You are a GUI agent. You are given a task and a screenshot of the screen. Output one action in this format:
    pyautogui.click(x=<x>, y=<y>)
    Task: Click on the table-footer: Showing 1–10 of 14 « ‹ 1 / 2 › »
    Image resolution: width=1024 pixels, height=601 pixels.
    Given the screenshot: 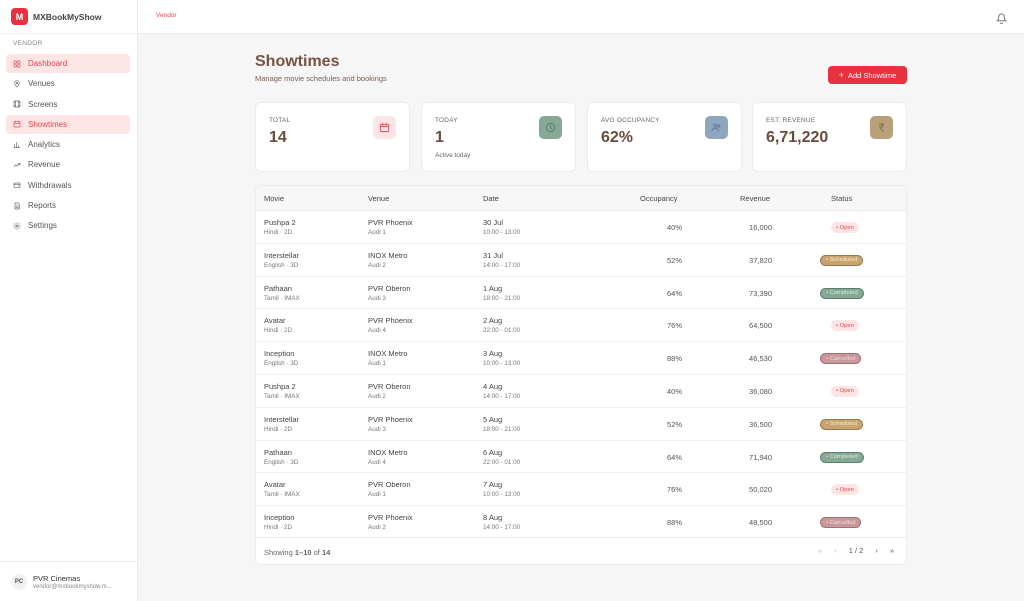 What is the action you would take?
    pyautogui.click(x=581, y=550)
    